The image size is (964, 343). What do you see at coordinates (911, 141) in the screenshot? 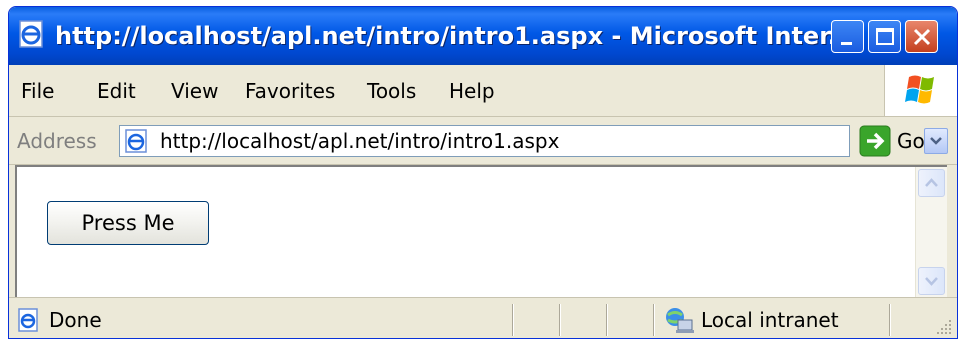
I see `go-label: Go` at bounding box center [911, 141].